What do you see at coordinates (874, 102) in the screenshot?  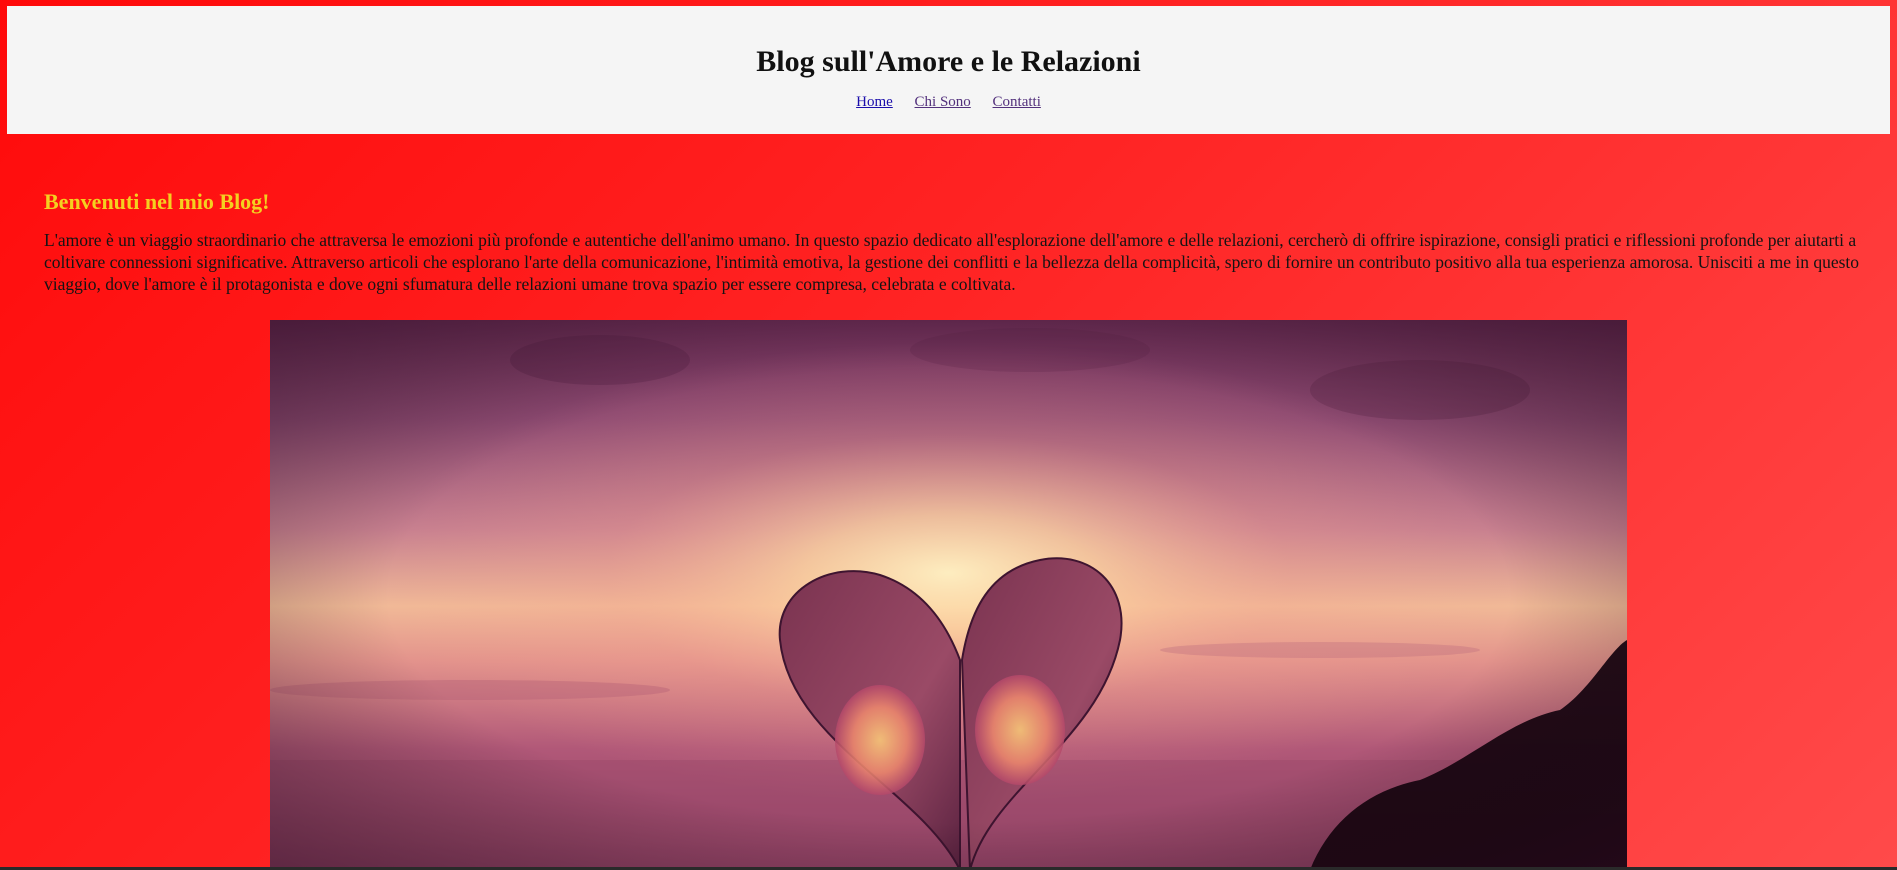 I see `nav-link-home: Home` at bounding box center [874, 102].